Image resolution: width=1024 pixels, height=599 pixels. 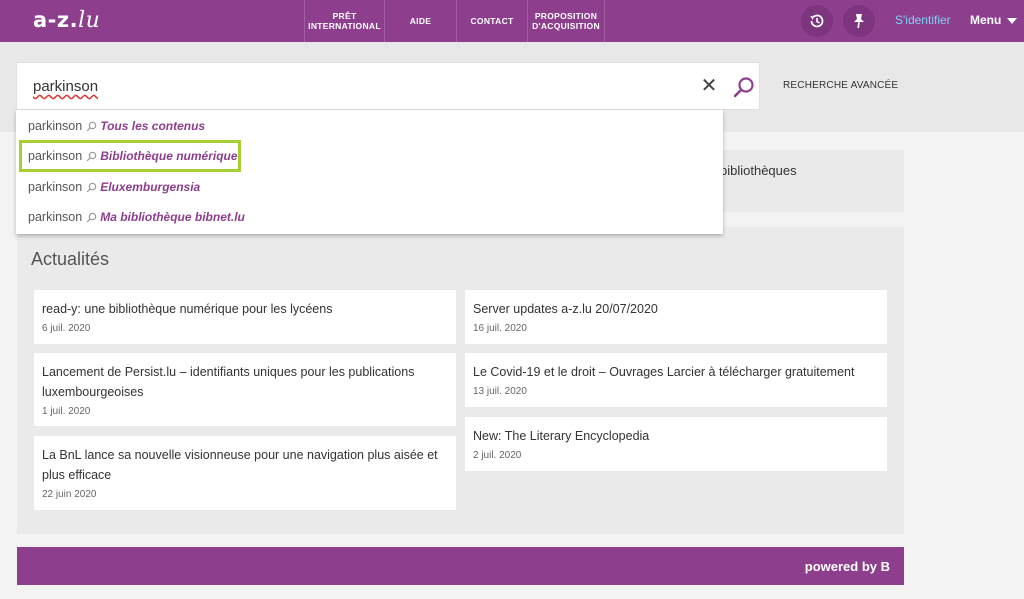 What do you see at coordinates (847, 566) in the screenshot?
I see `powered-by-label: powered by B` at bounding box center [847, 566].